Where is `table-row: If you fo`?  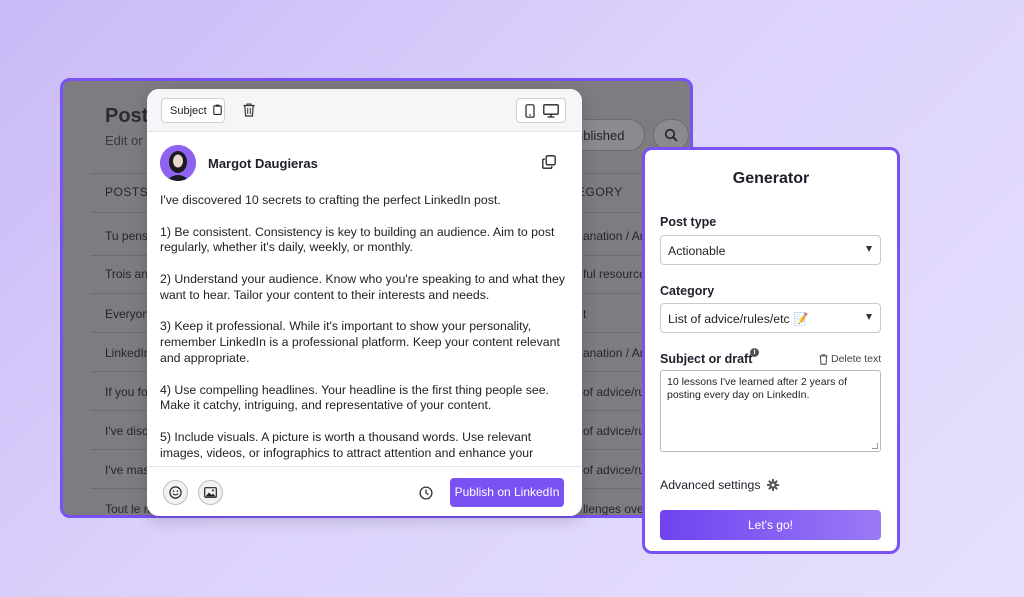 table-row: If you fo is located at coordinates (126, 392).